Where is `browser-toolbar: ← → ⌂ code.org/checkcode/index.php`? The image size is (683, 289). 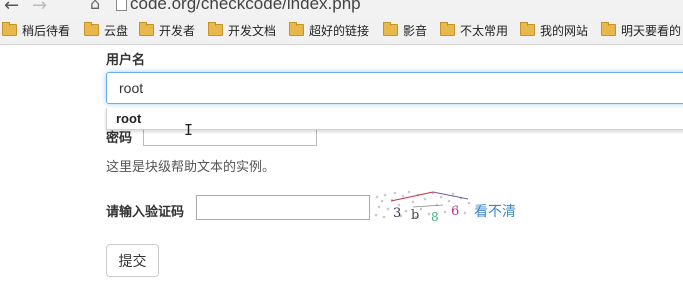
browser-toolbar: ← → ⌂ code.org/checkcode/index.php is located at coordinates (341, 9).